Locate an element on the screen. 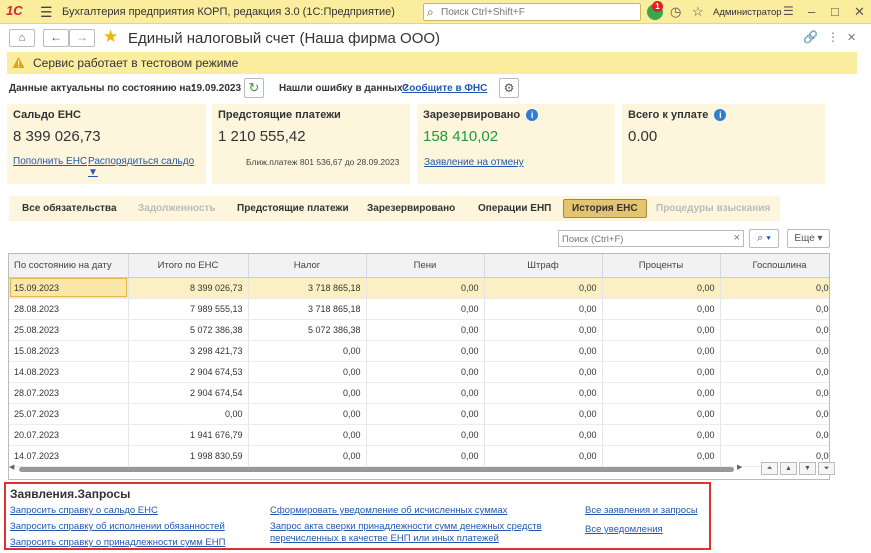 The image size is (871, 553). first-row-button: ⏶ is located at coordinates (769, 468).